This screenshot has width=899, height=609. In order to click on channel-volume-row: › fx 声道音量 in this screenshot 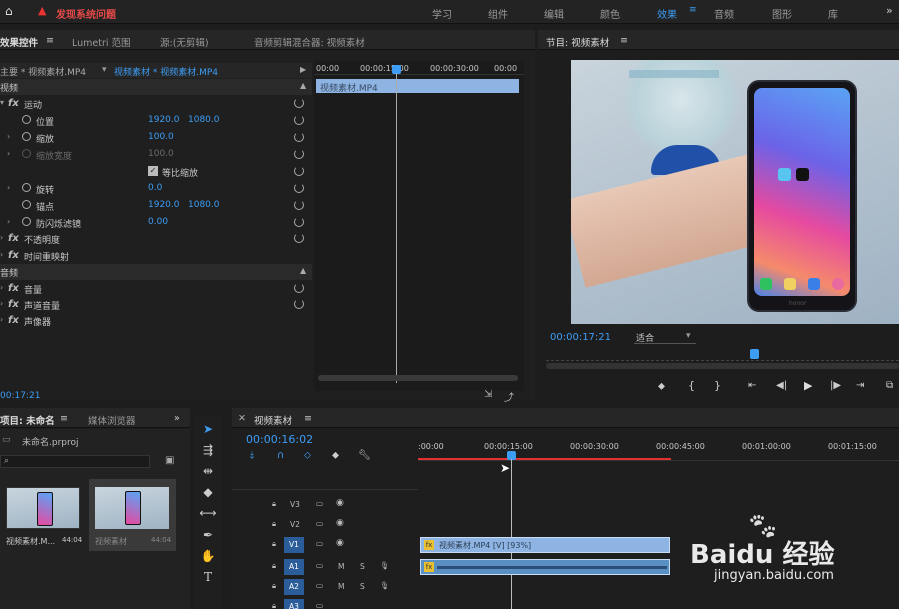, I will do `click(156, 305)`.